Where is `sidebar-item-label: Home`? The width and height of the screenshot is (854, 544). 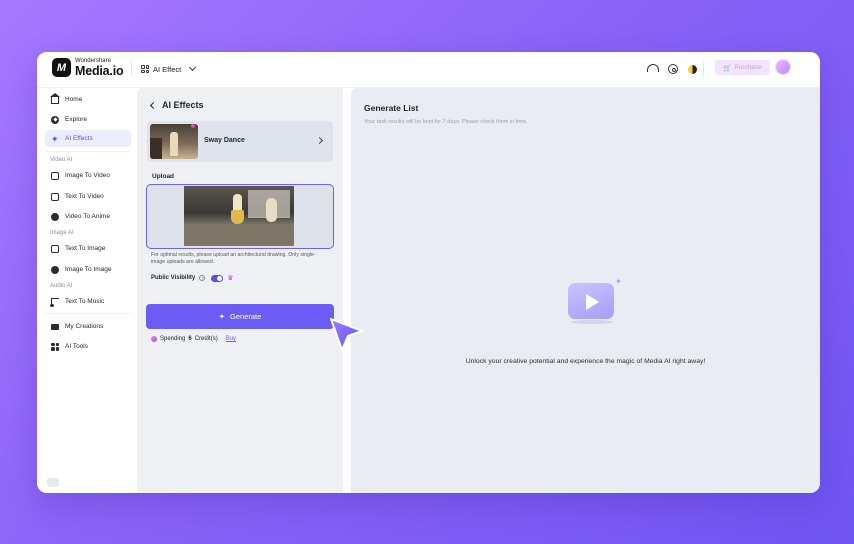 sidebar-item-label: Home is located at coordinates (74, 99).